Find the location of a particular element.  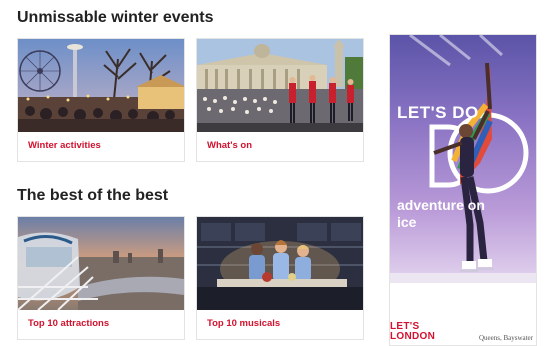

card-label-whats-on: What's on is located at coordinates (230, 145).